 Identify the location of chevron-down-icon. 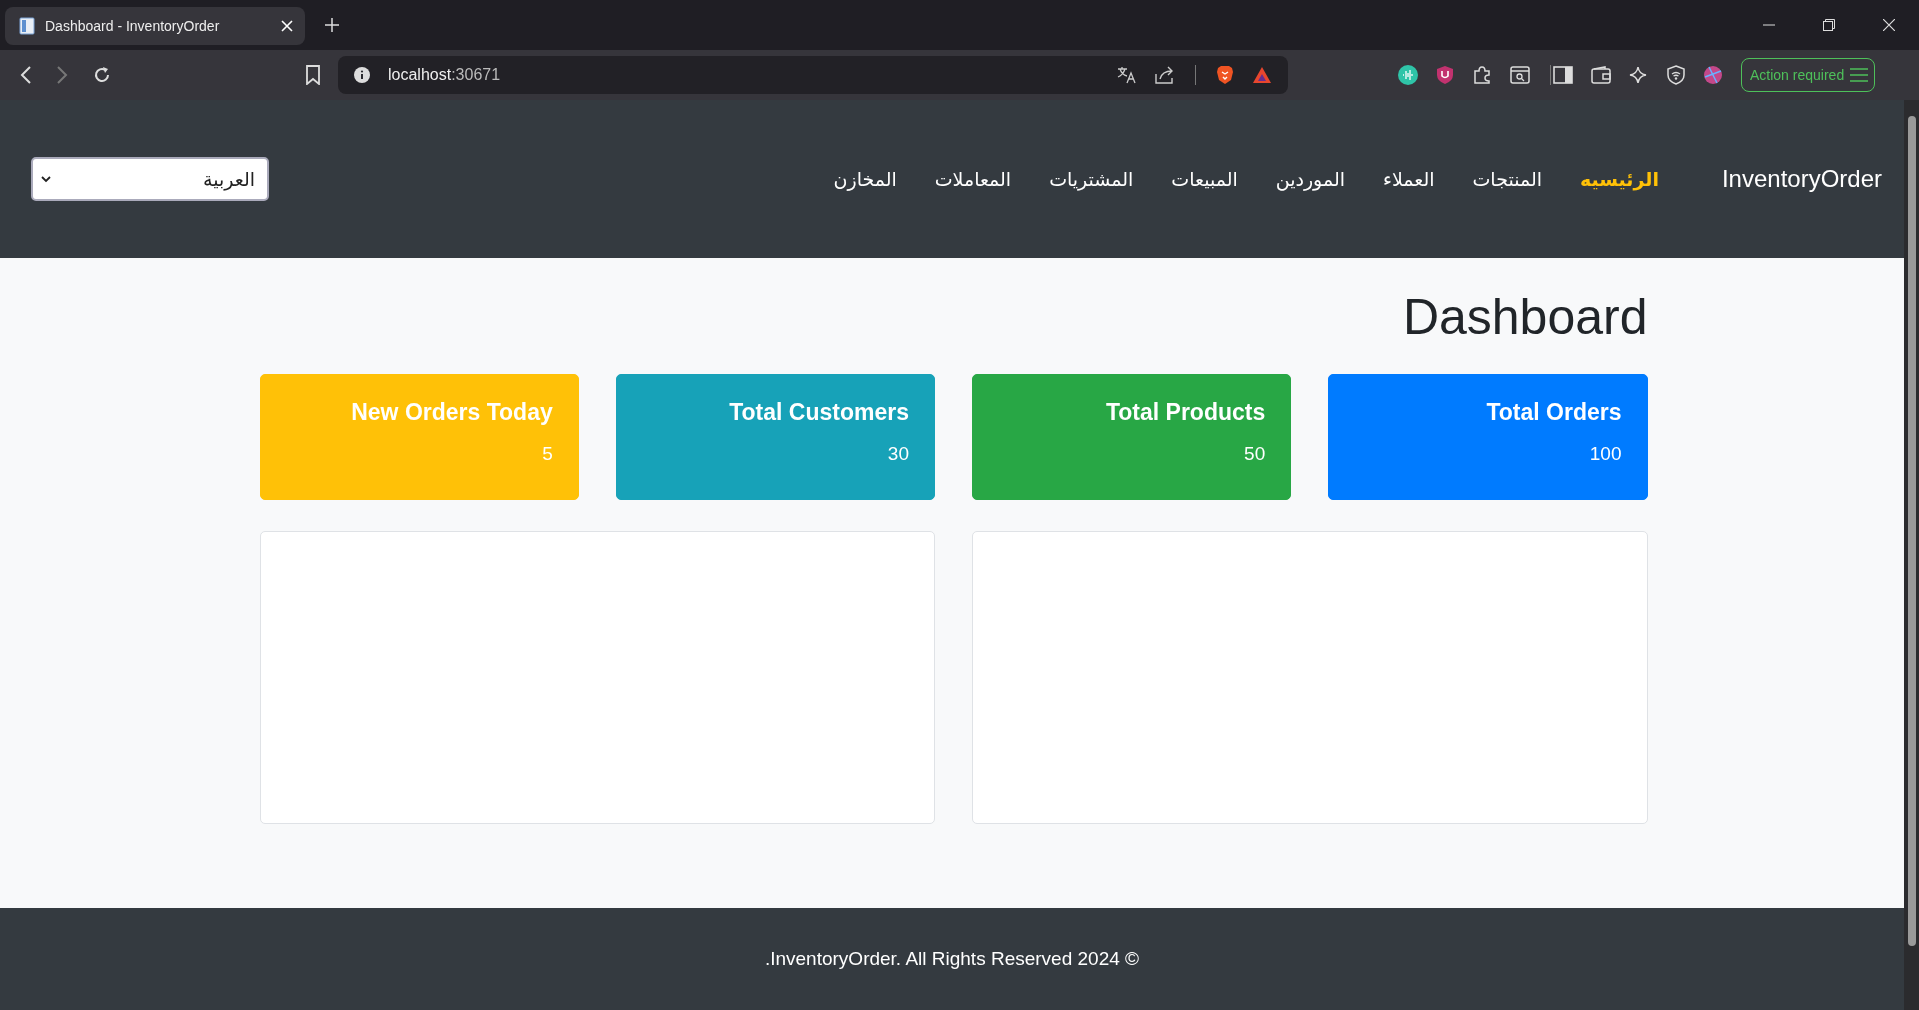
(46, 179).